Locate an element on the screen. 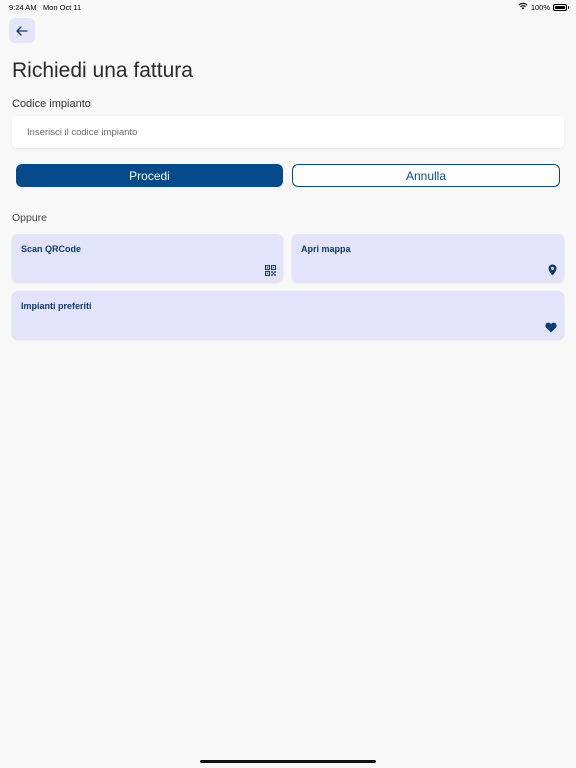  back-button is located at coordinates (22, 30).